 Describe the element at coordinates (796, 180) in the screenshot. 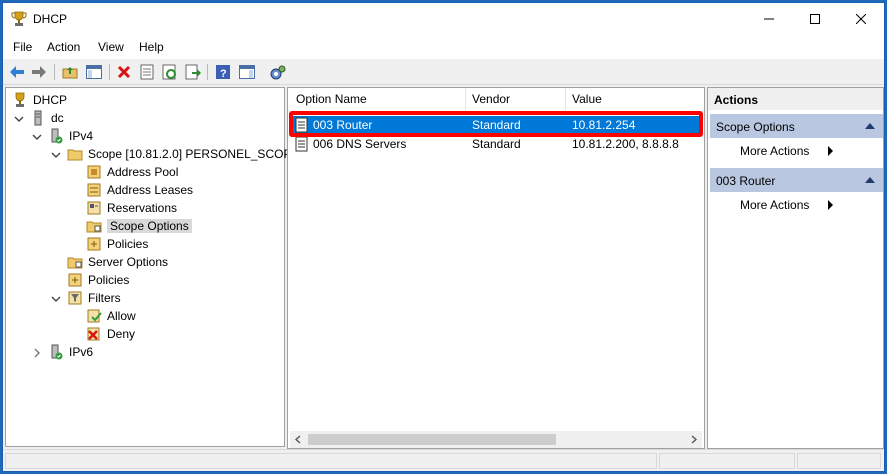

I see `action-group-router: 003 Router` at that location.